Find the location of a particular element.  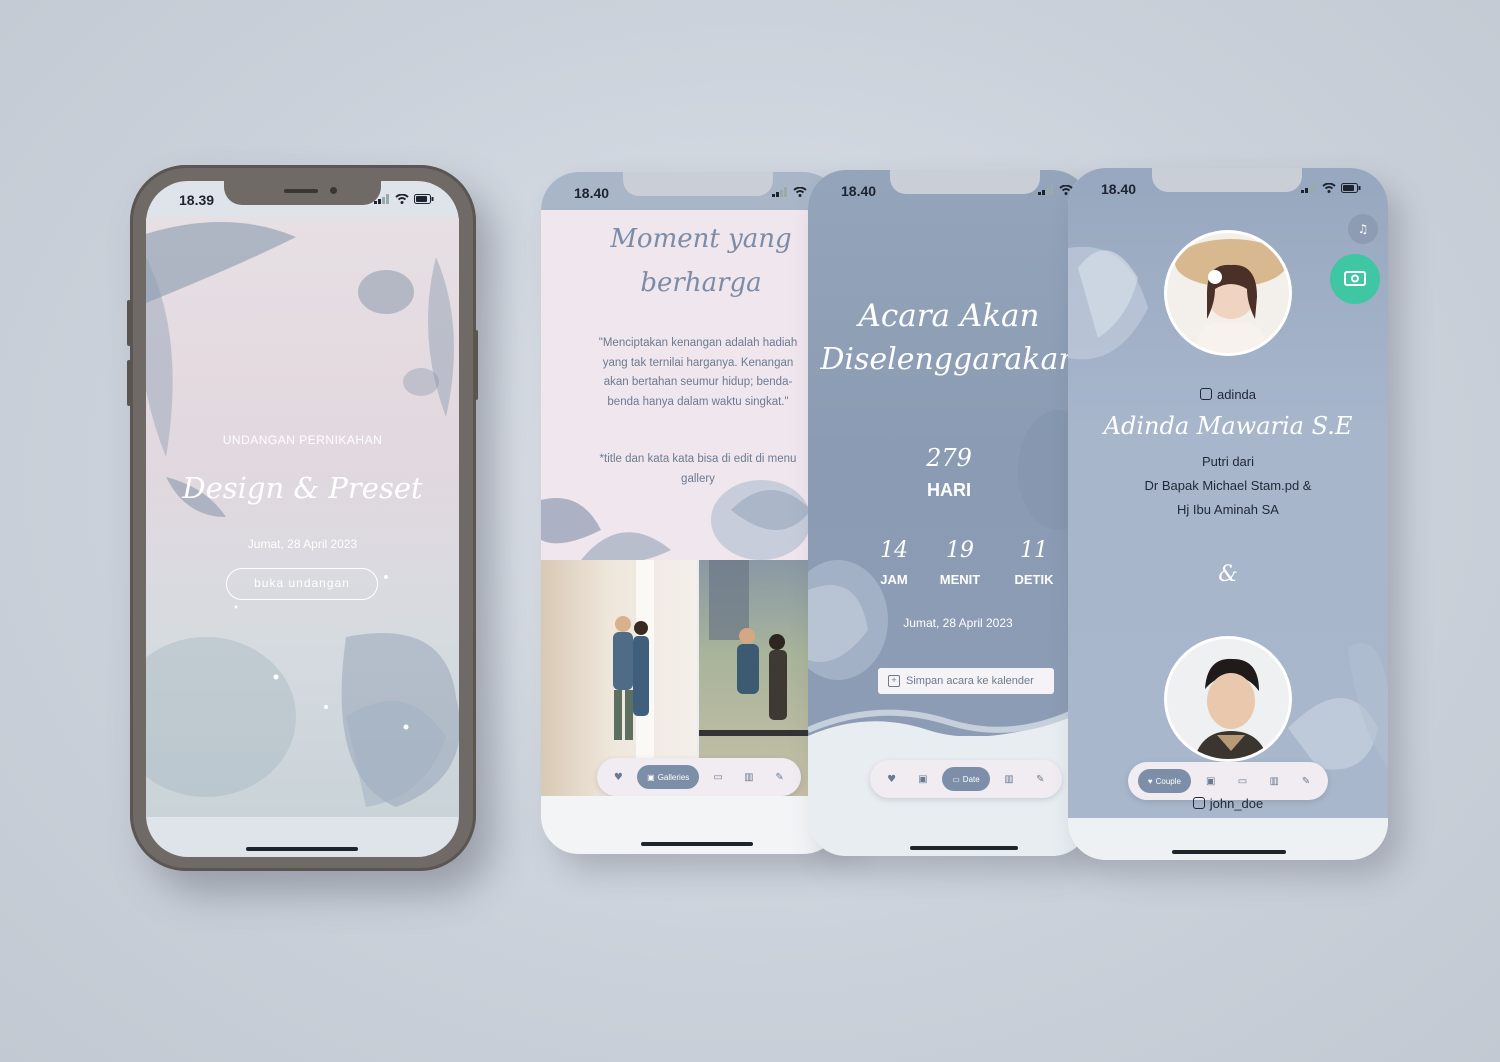

battery-icon is located at coordinates (424, 199).